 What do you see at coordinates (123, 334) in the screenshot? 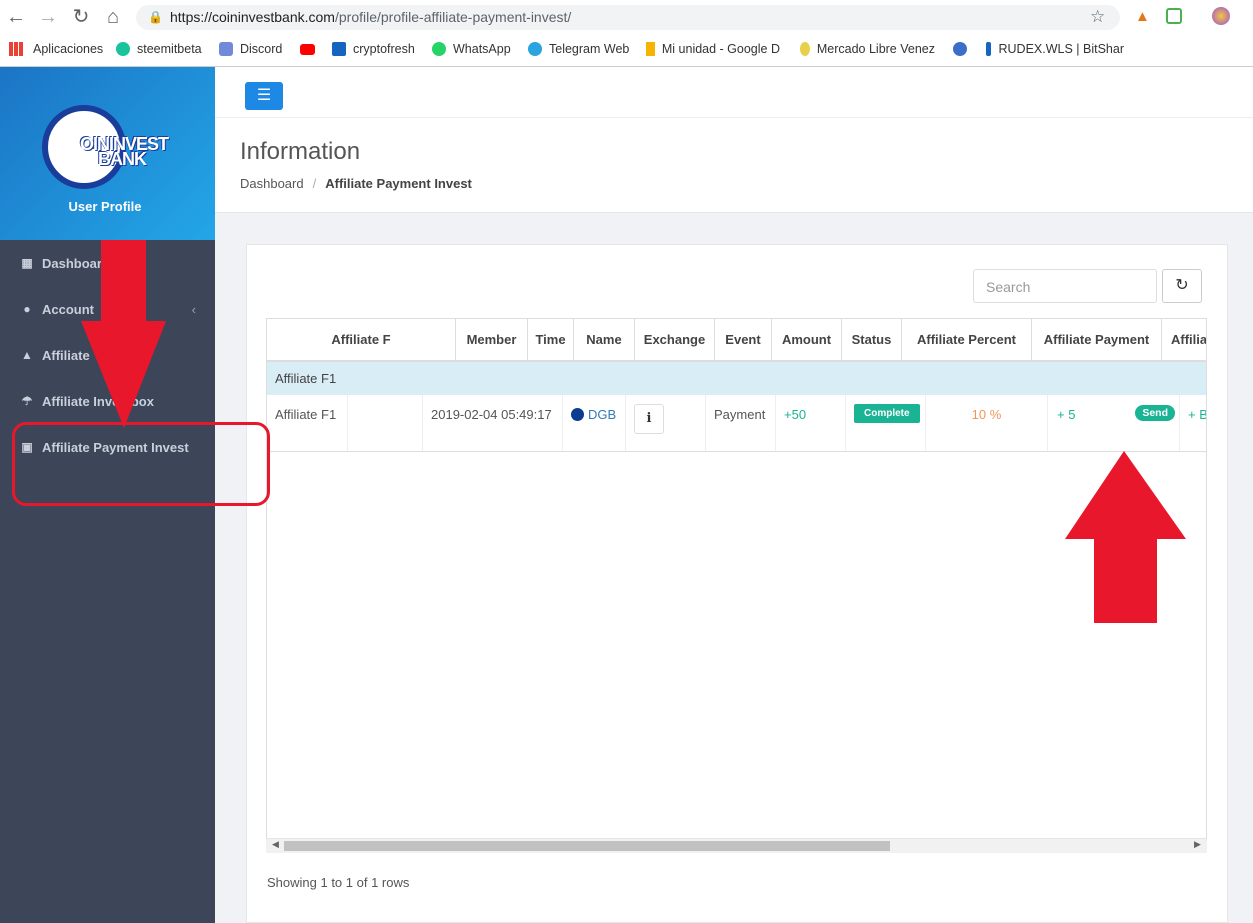
I see `annotation-arrow-down` at bounding box center [123, 334].